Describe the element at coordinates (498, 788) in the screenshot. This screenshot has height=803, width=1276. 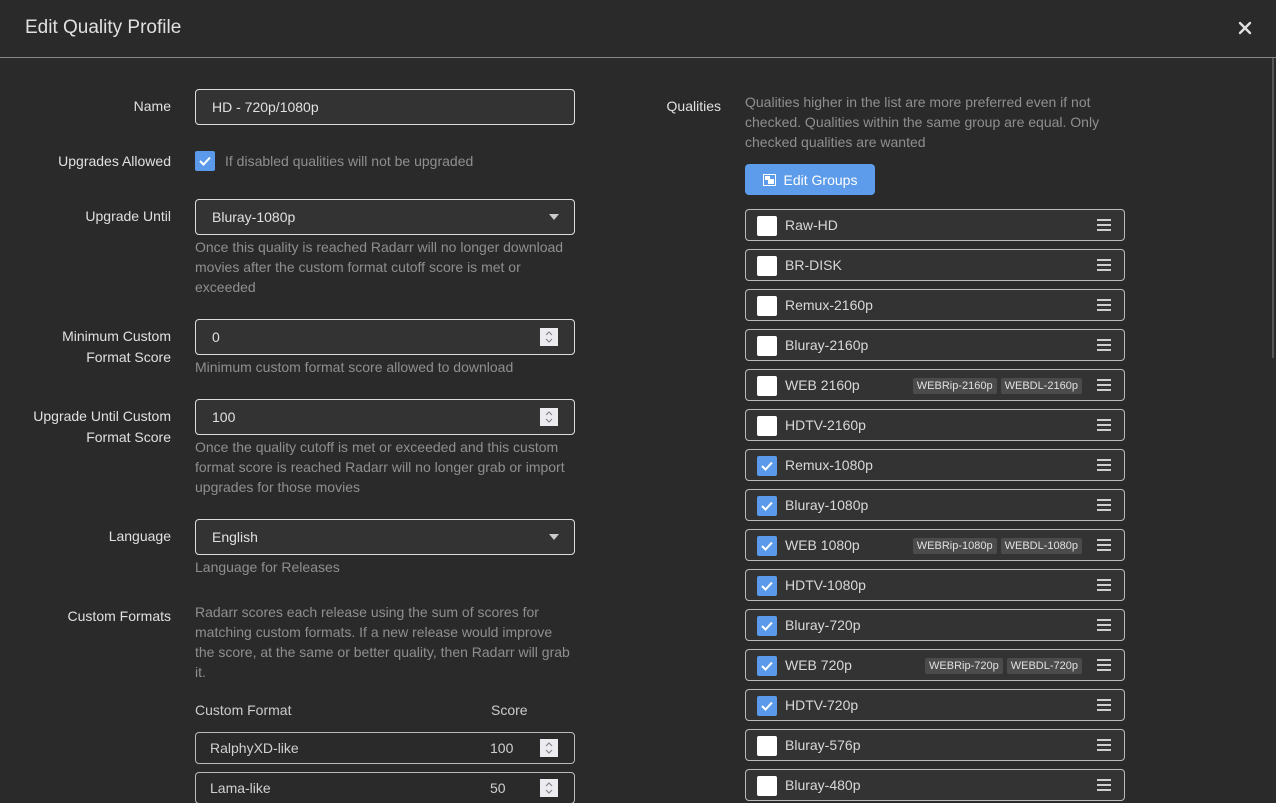
I see `cf-score-input: 50` at that location.